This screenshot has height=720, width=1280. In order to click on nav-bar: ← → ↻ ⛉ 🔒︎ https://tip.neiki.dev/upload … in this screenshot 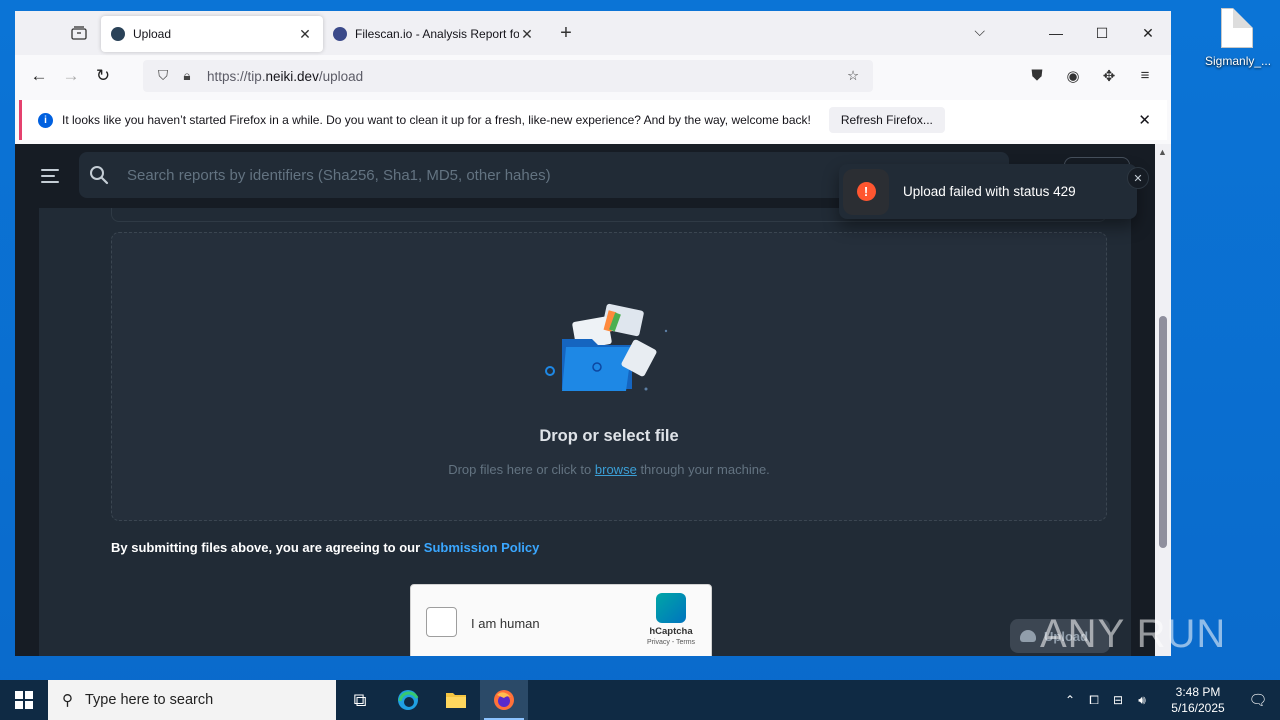, I will do `click(593, 76)`.